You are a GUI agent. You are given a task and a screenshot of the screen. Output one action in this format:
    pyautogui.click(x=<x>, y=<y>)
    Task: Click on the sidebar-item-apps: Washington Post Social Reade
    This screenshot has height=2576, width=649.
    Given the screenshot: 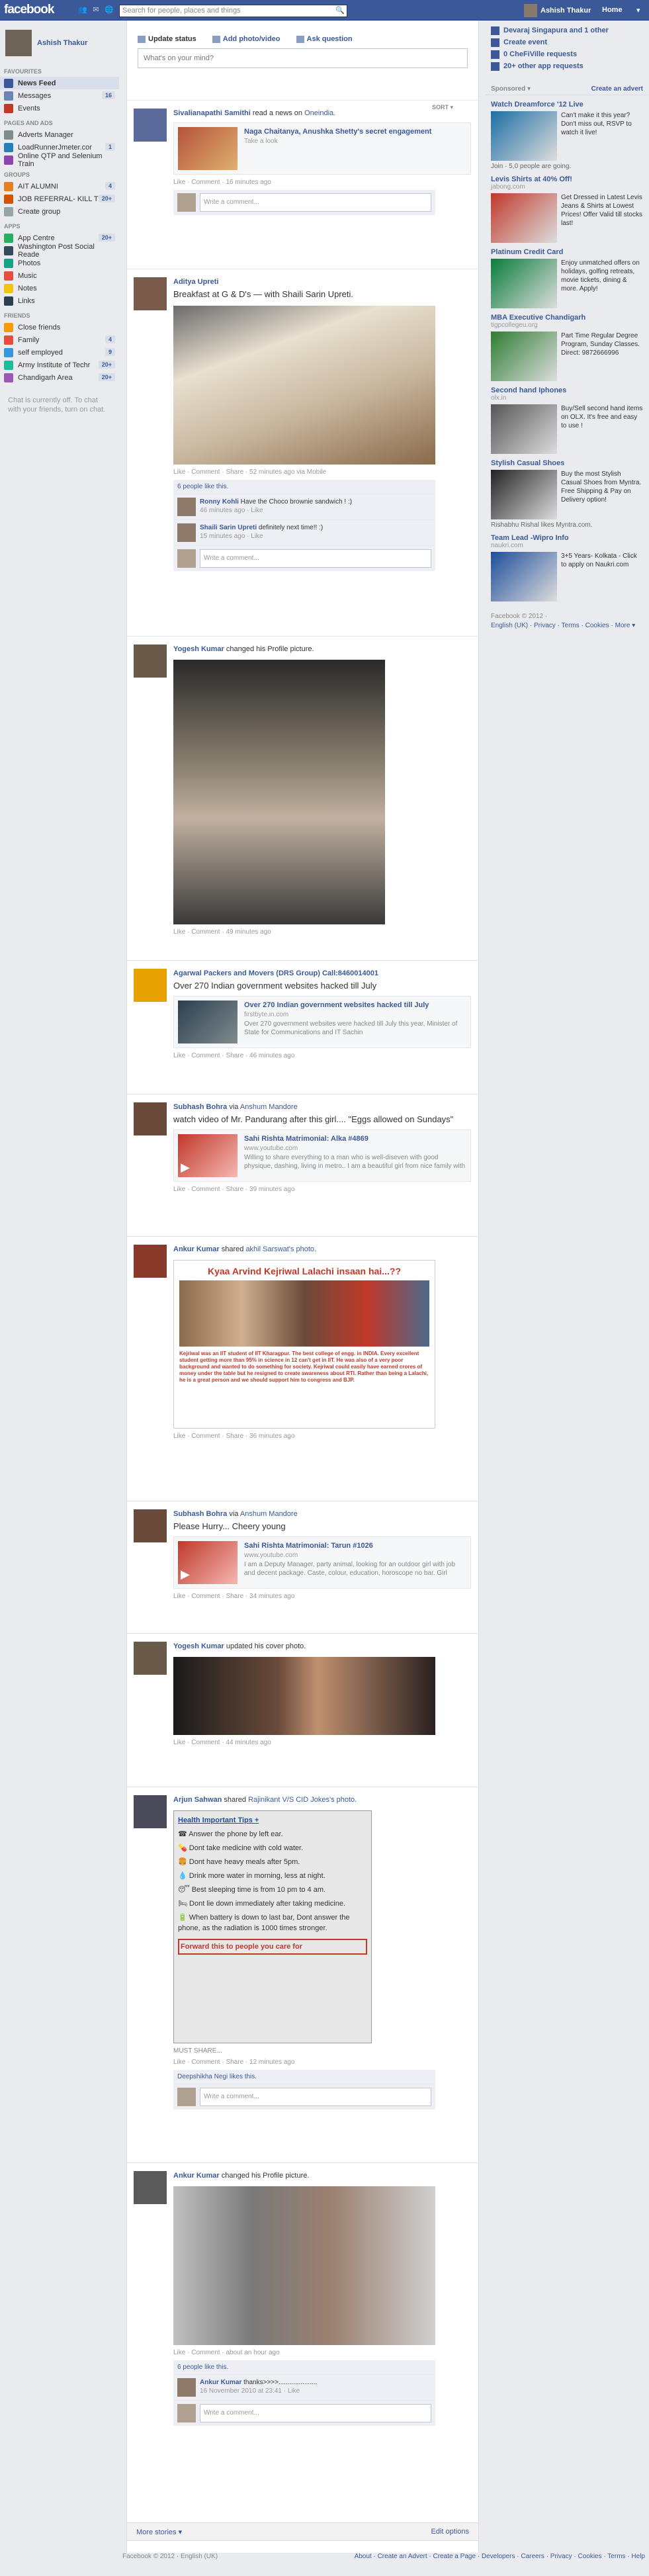 What is the action you would take?
    pyautogui.click(x=59, y=251)
    